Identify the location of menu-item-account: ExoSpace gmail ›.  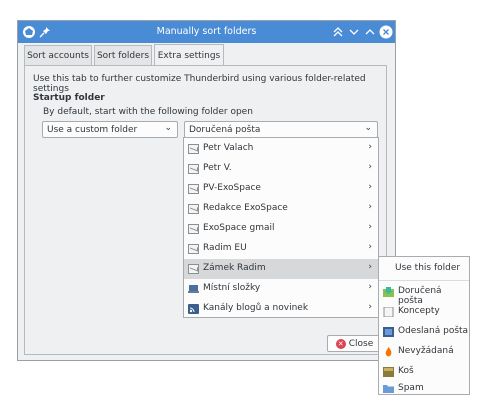
(281, 229).